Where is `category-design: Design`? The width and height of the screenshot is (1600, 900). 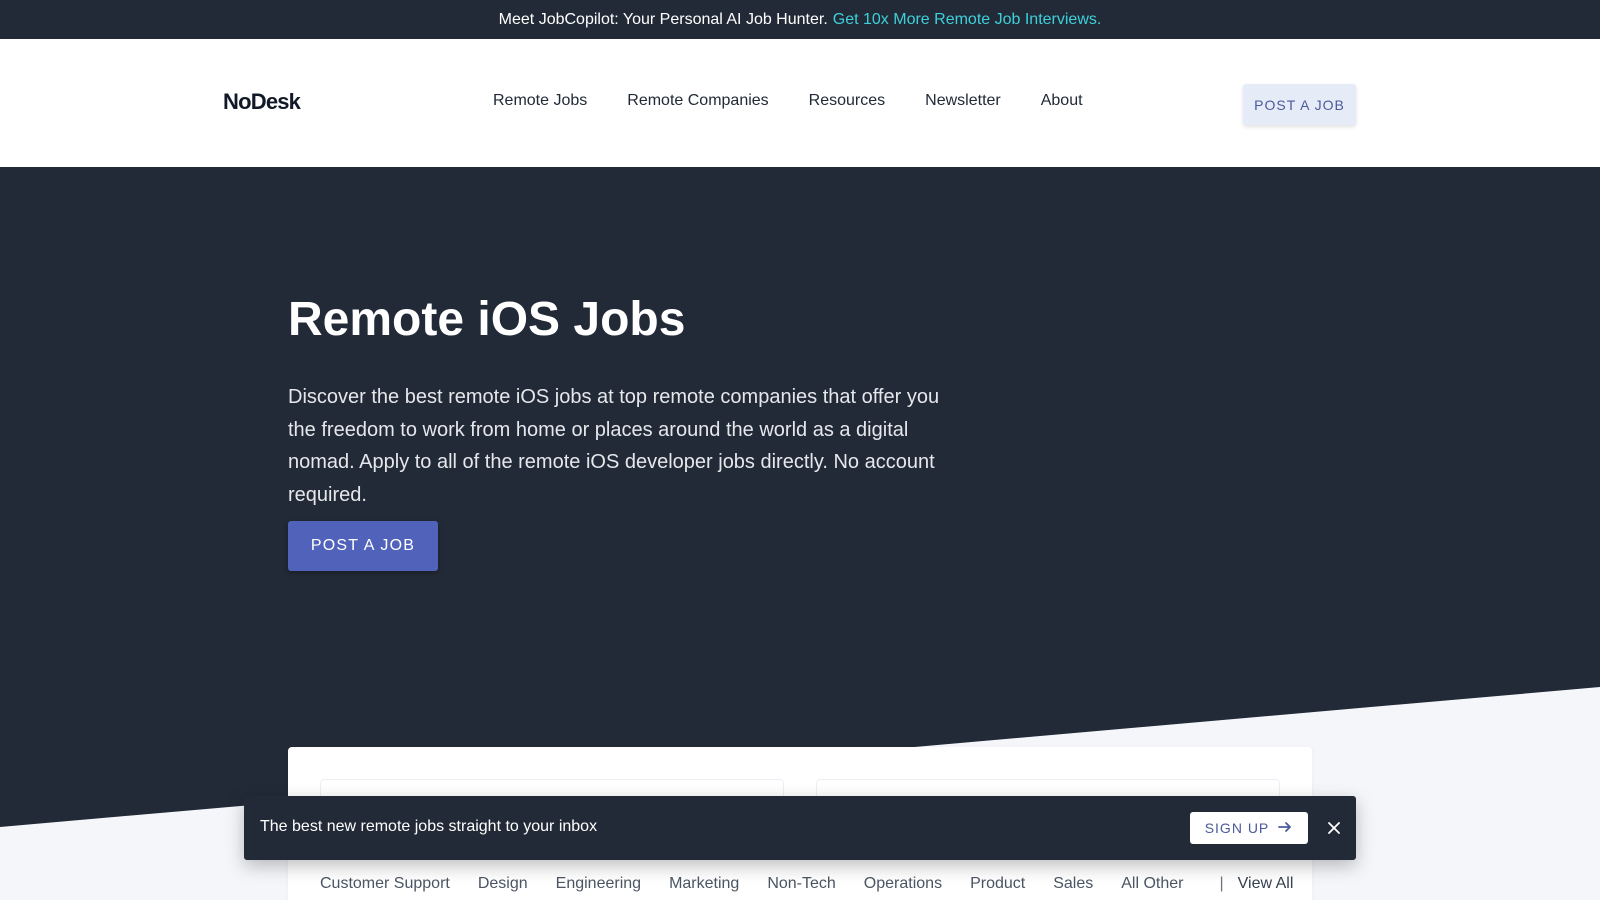 category-design: Design is located at coordinates (503, 884).